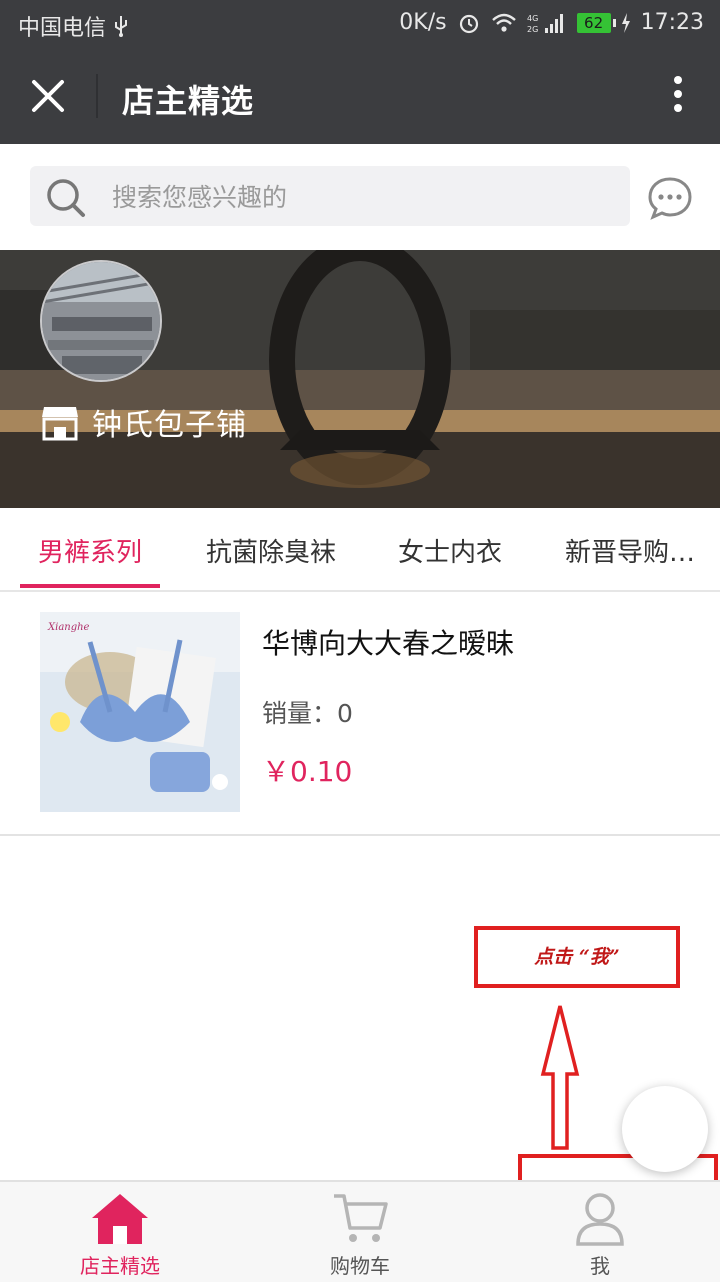 Image resolution: width=720 pixels, height=1282 pixels. What do you see at coordinates (307, 771) in the screenshot?
I see `product-price: ￥0.10` at bounding box center [307, 771].